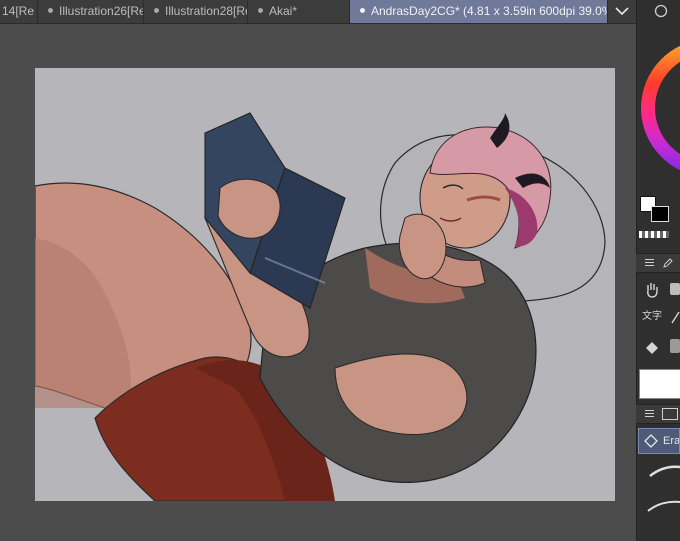 The width and height of the screenshot is (680, 541). Describe the element at coordinates (670, 414) in the screenshot. I see `subtool-group-icon` at that location.